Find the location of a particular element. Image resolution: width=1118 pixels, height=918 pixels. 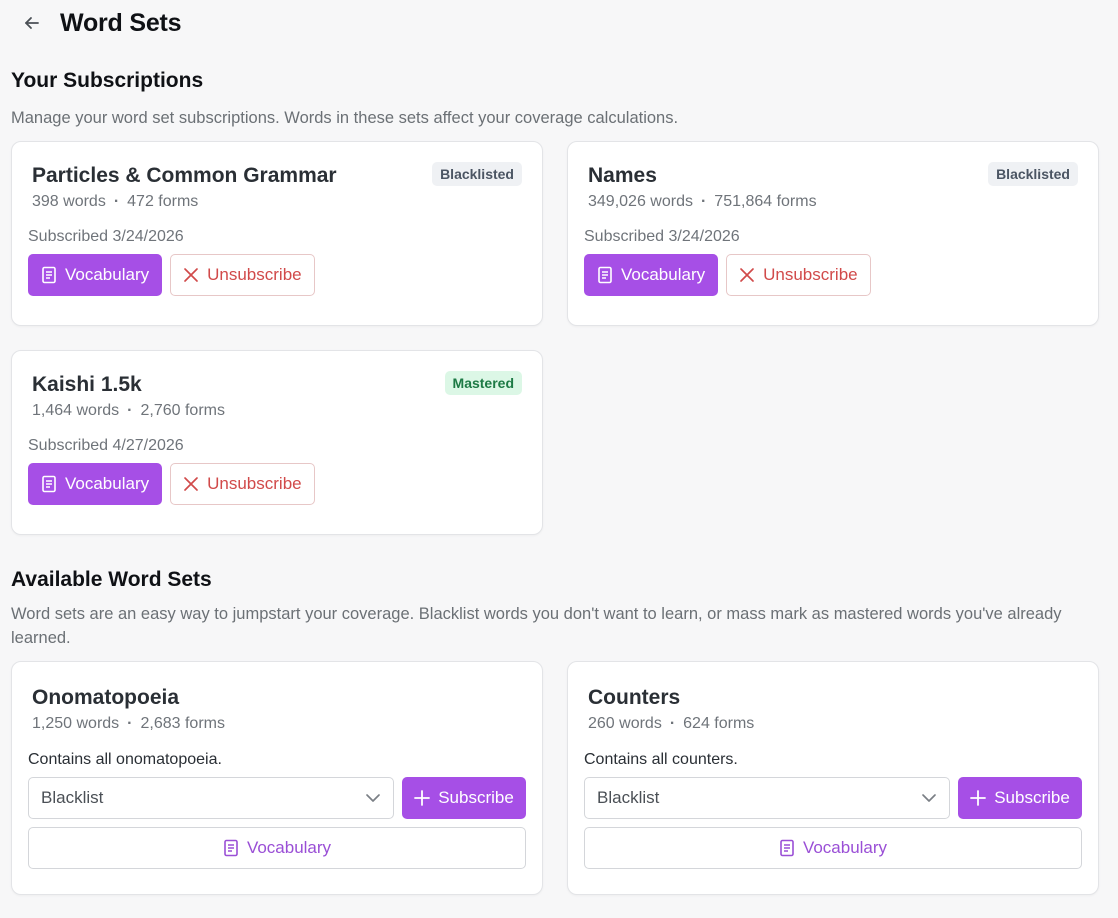

form-count: 472 forms is located at coordinates (163, 201).